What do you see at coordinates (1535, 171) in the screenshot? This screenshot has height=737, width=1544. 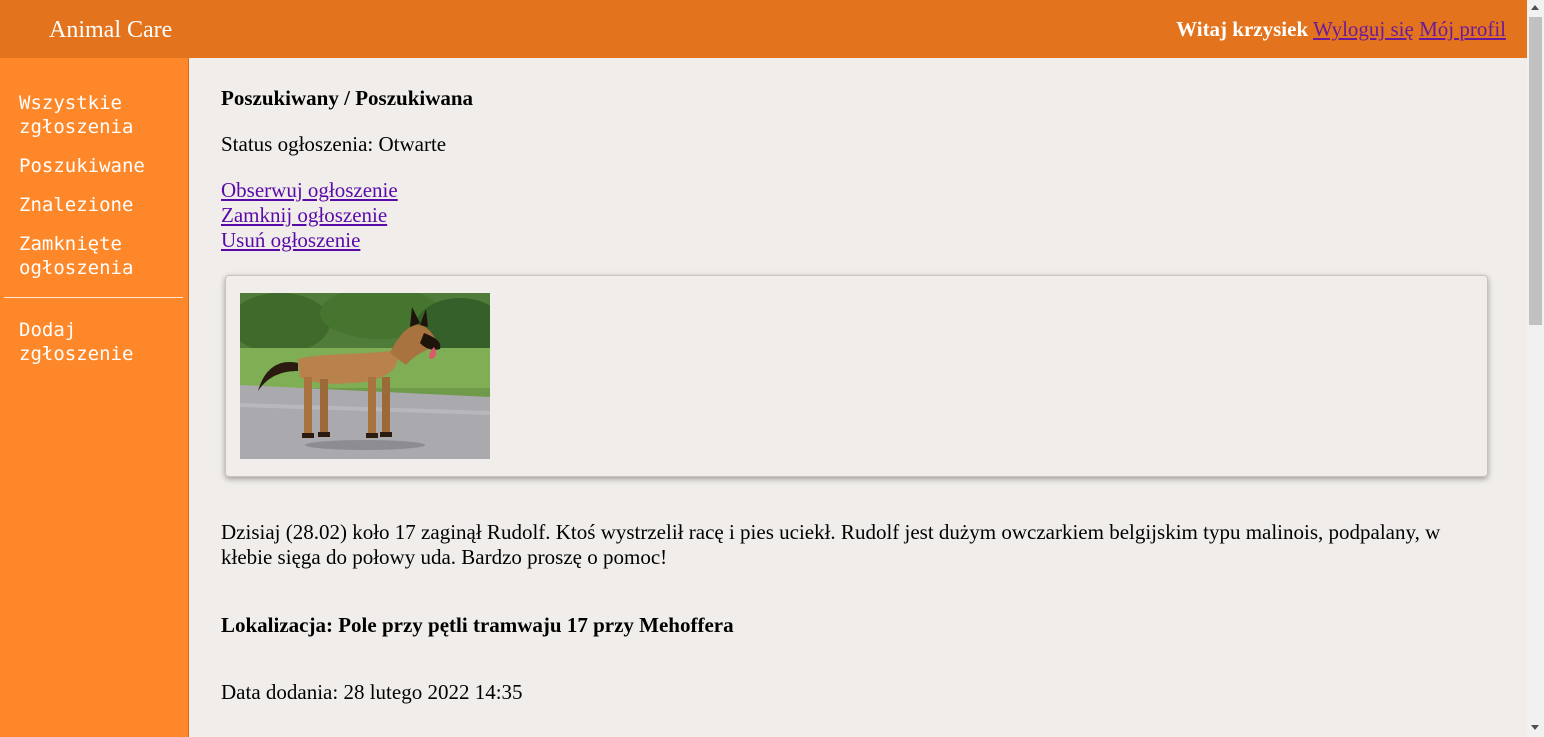 I see `scrollbar-thumb` at bounding box center [1535, 171].